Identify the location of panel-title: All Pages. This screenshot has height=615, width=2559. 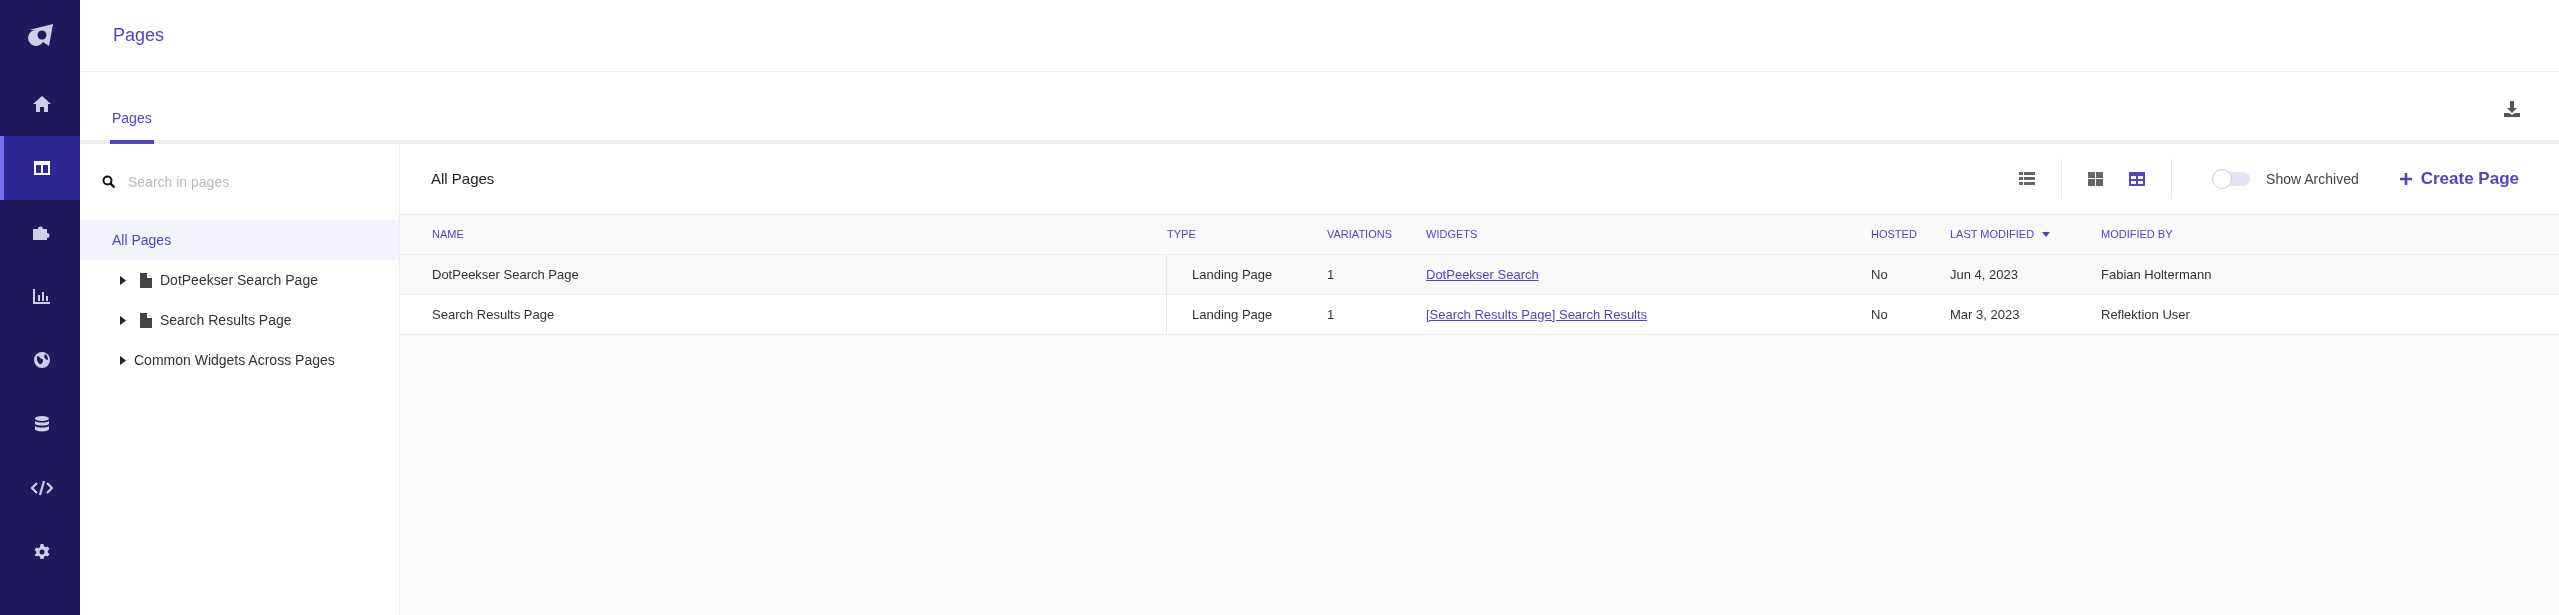
(463, 178).